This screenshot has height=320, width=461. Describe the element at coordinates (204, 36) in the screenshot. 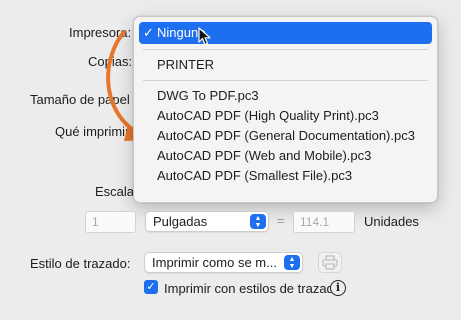

I see `mouse-cursor-icon` at that location.